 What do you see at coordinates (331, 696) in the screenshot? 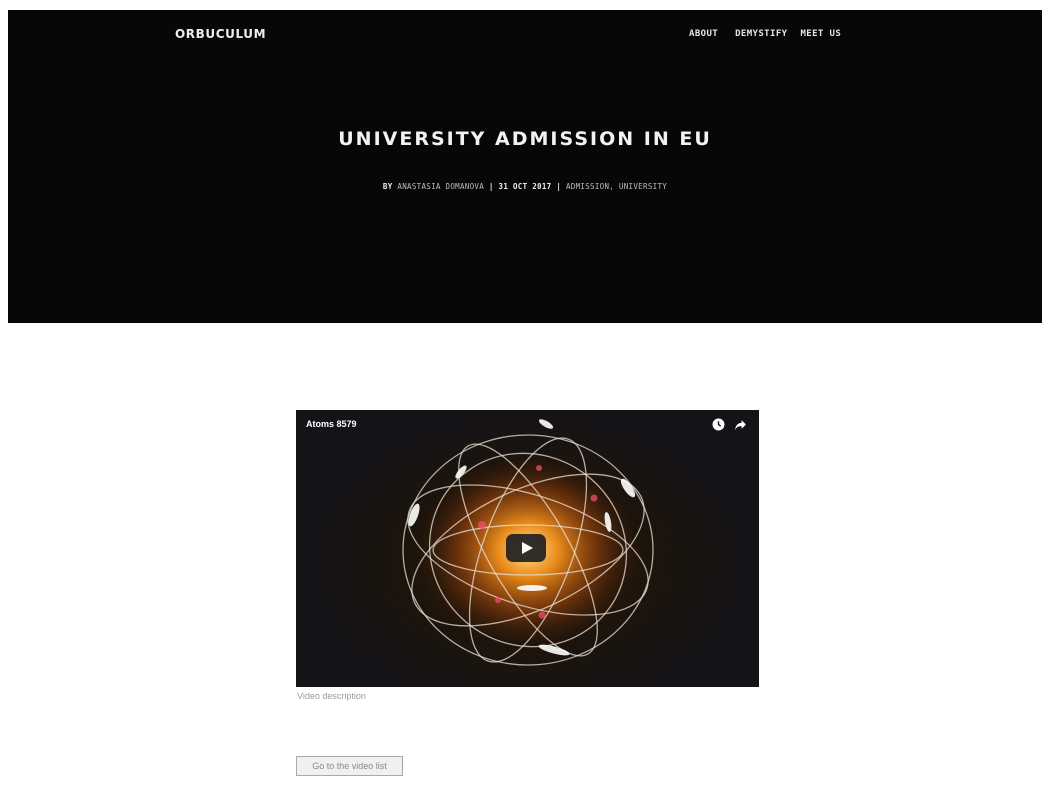
I see `video-description: Video description` at bounding box center [331, 696].